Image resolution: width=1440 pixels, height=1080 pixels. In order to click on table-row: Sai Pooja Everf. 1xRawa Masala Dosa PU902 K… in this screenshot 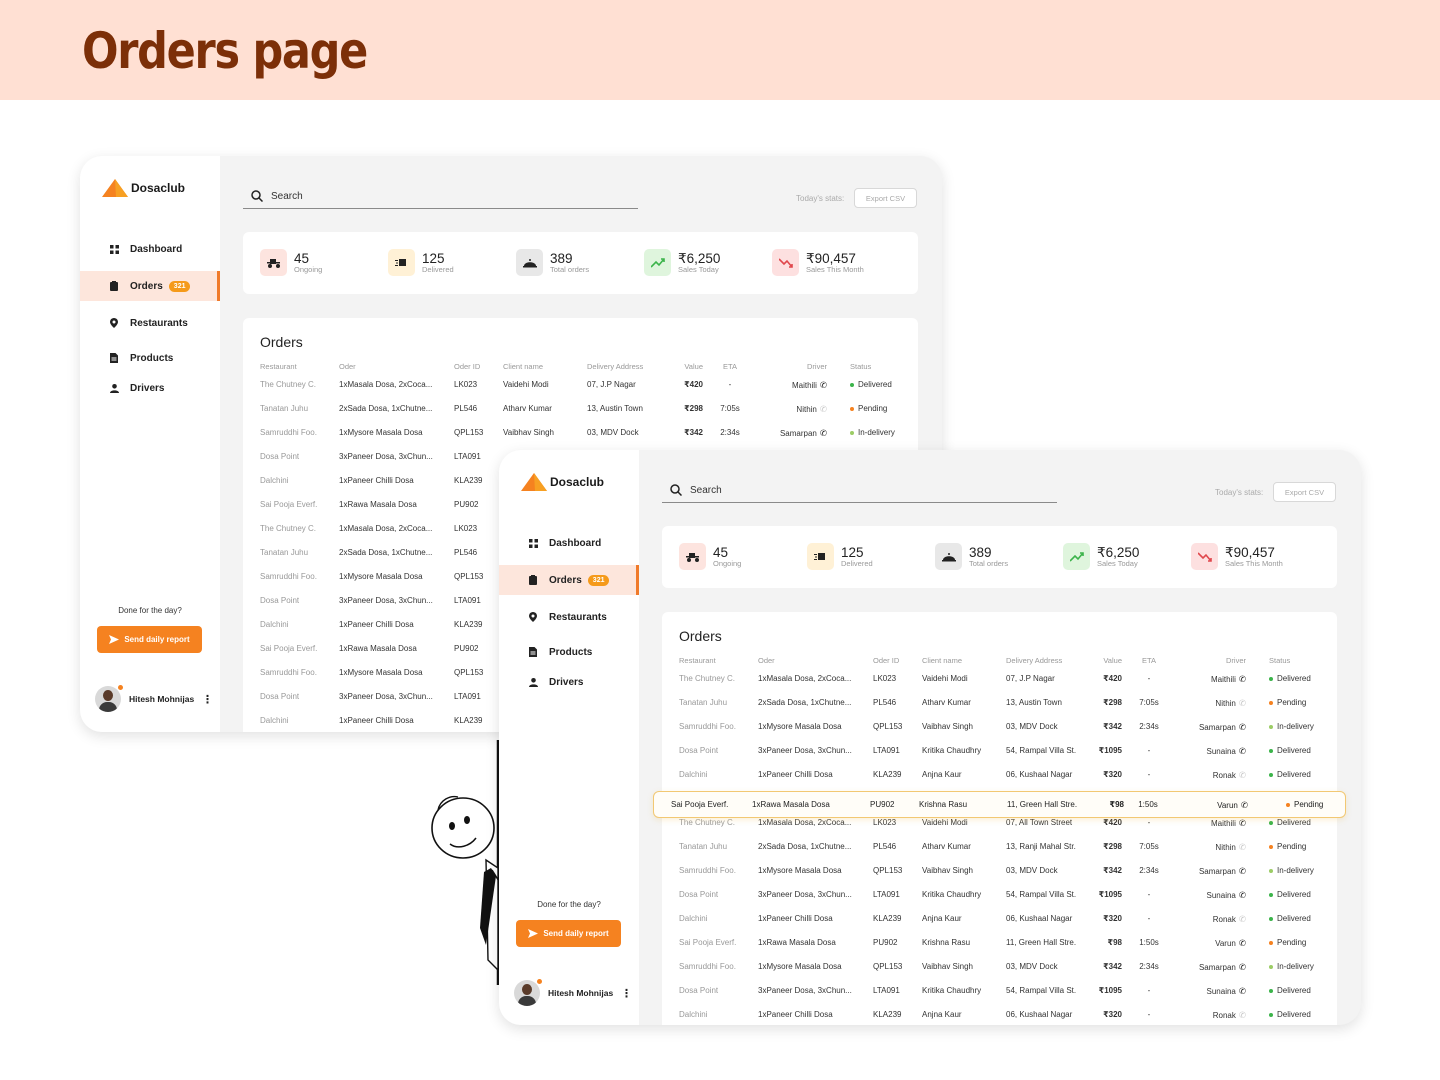, I will do `click(999, 943)`.